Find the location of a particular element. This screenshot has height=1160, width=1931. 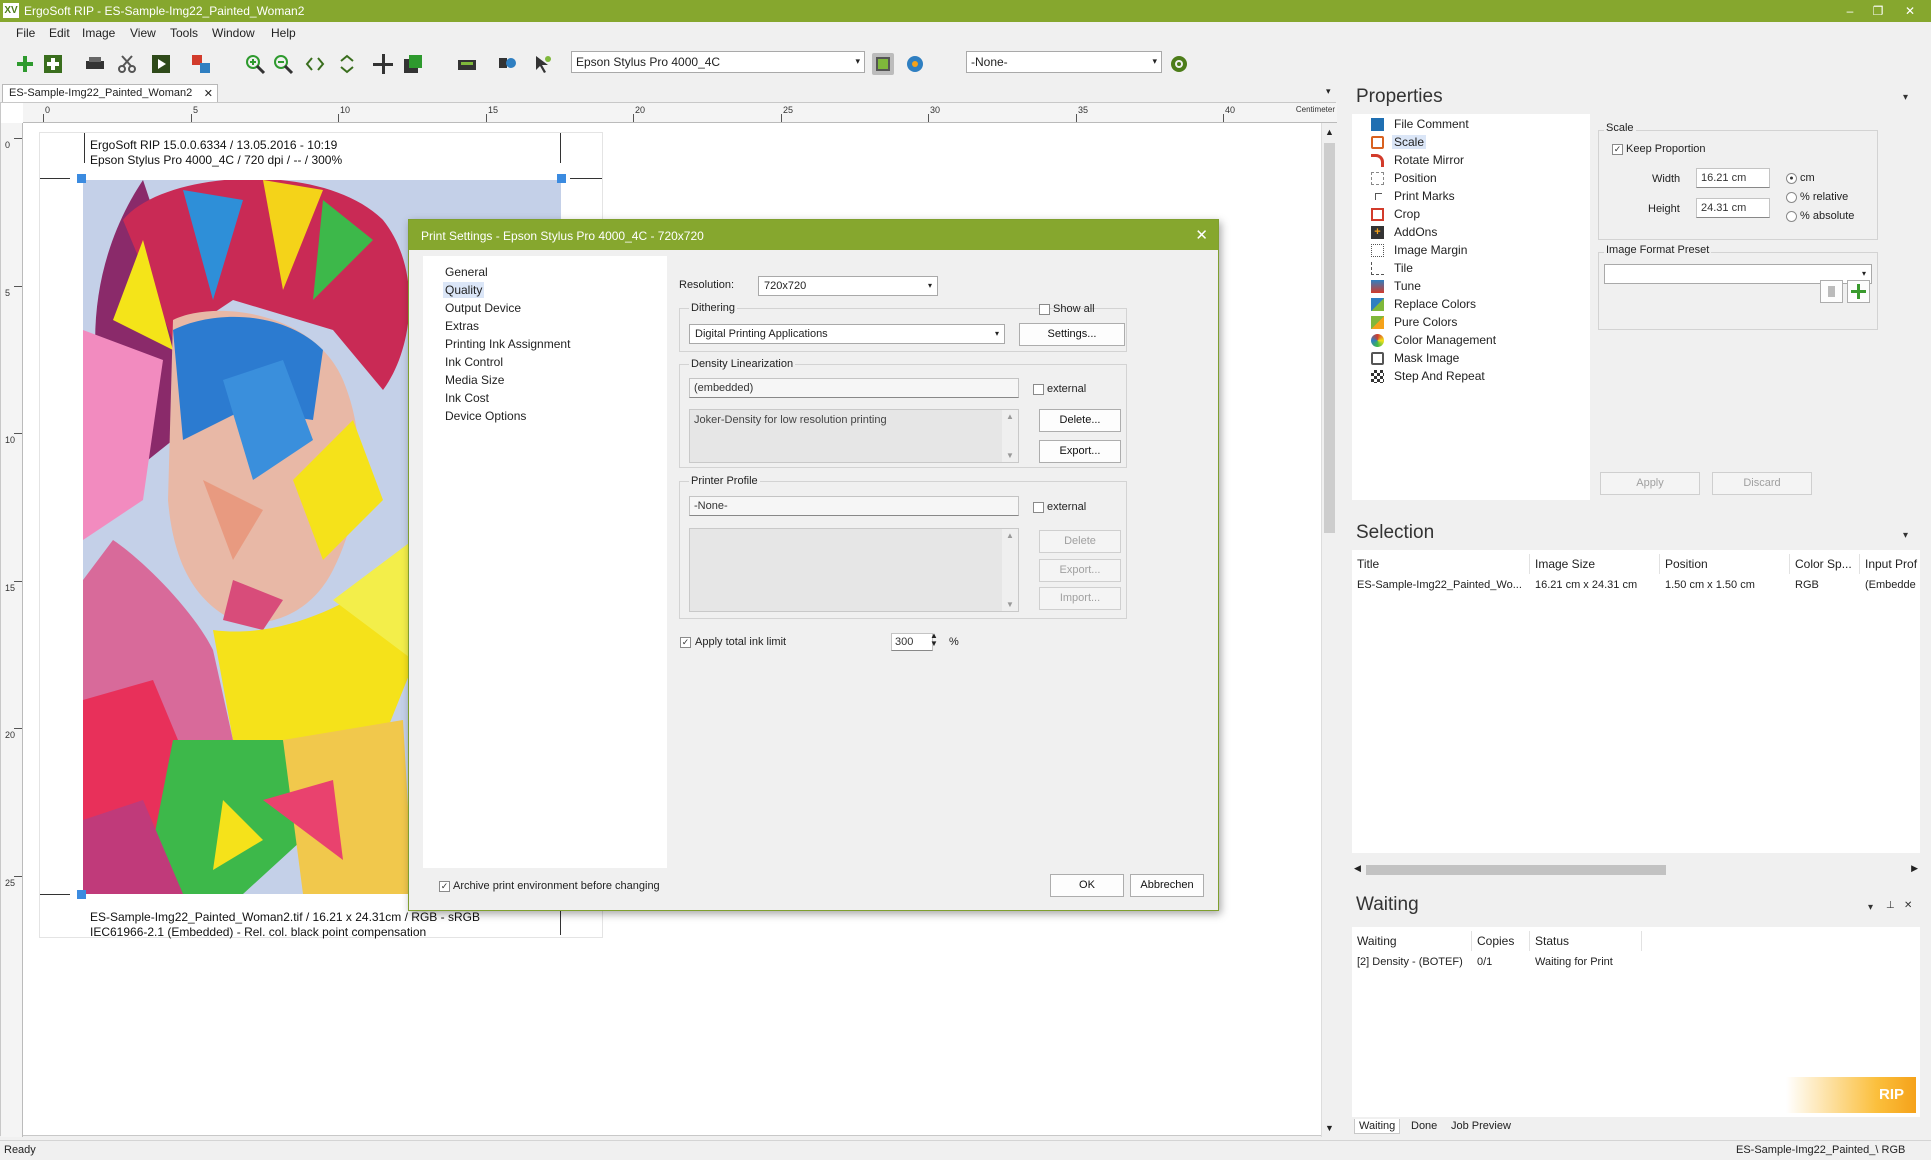

add-image-icon is located at coordinates (53, 64).